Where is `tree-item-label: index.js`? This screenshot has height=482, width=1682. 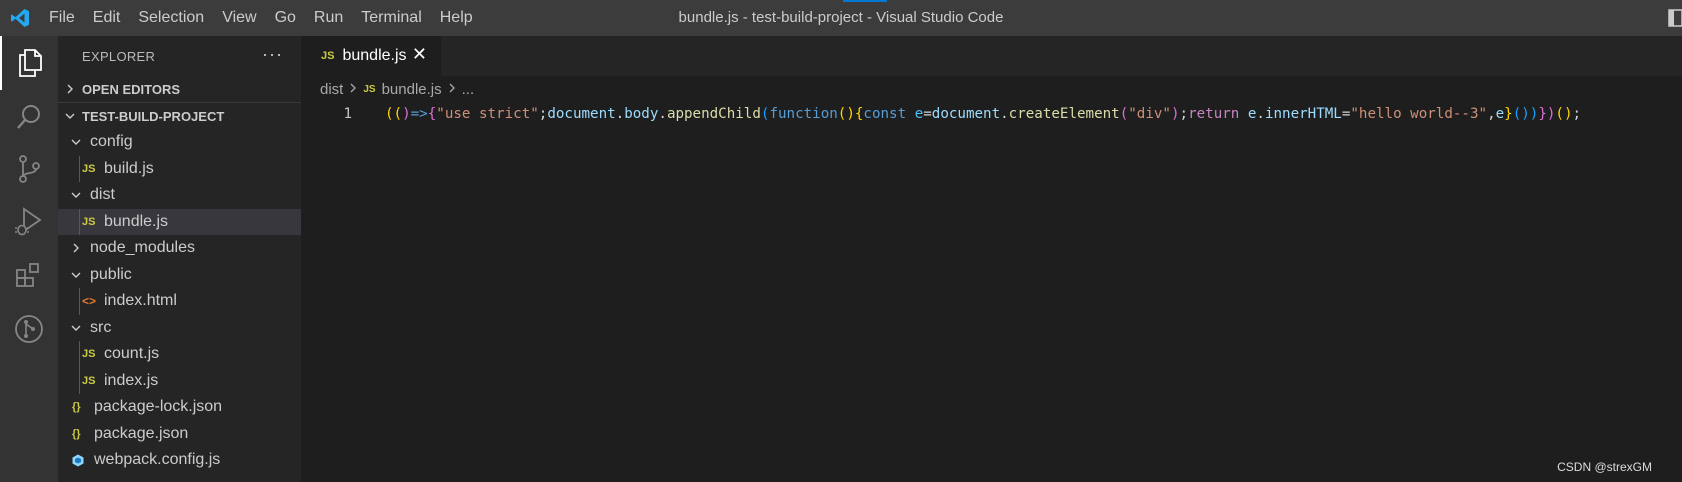 tree-item-label: index.js is located at coordinates (131, 380).